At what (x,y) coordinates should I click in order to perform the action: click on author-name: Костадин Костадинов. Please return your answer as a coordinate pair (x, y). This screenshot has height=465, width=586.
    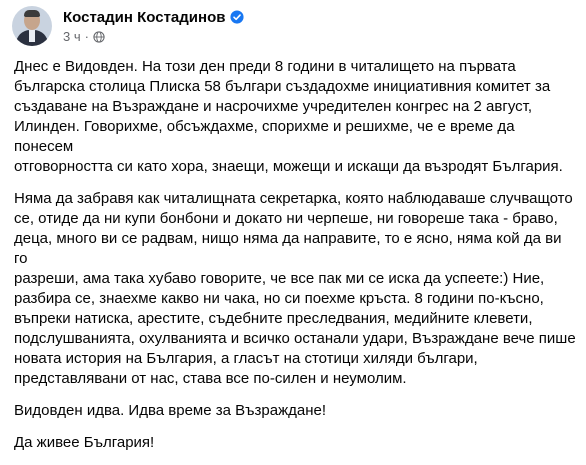
    Looking at the image, I should click on (144, 17).